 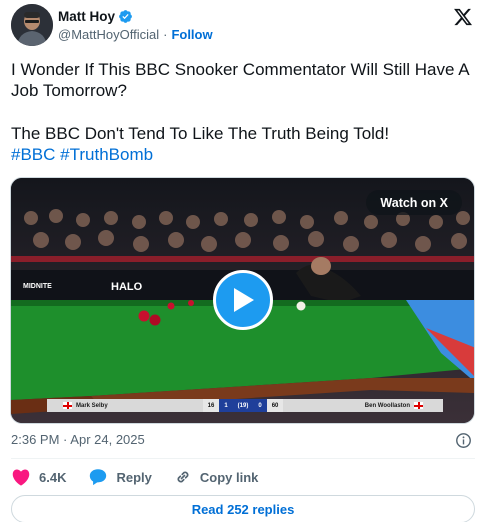 What do you see at coordinates (229, 477) in the screenshot?
I see `copy-link-label: Copy link` at bounding box center [229, 477].